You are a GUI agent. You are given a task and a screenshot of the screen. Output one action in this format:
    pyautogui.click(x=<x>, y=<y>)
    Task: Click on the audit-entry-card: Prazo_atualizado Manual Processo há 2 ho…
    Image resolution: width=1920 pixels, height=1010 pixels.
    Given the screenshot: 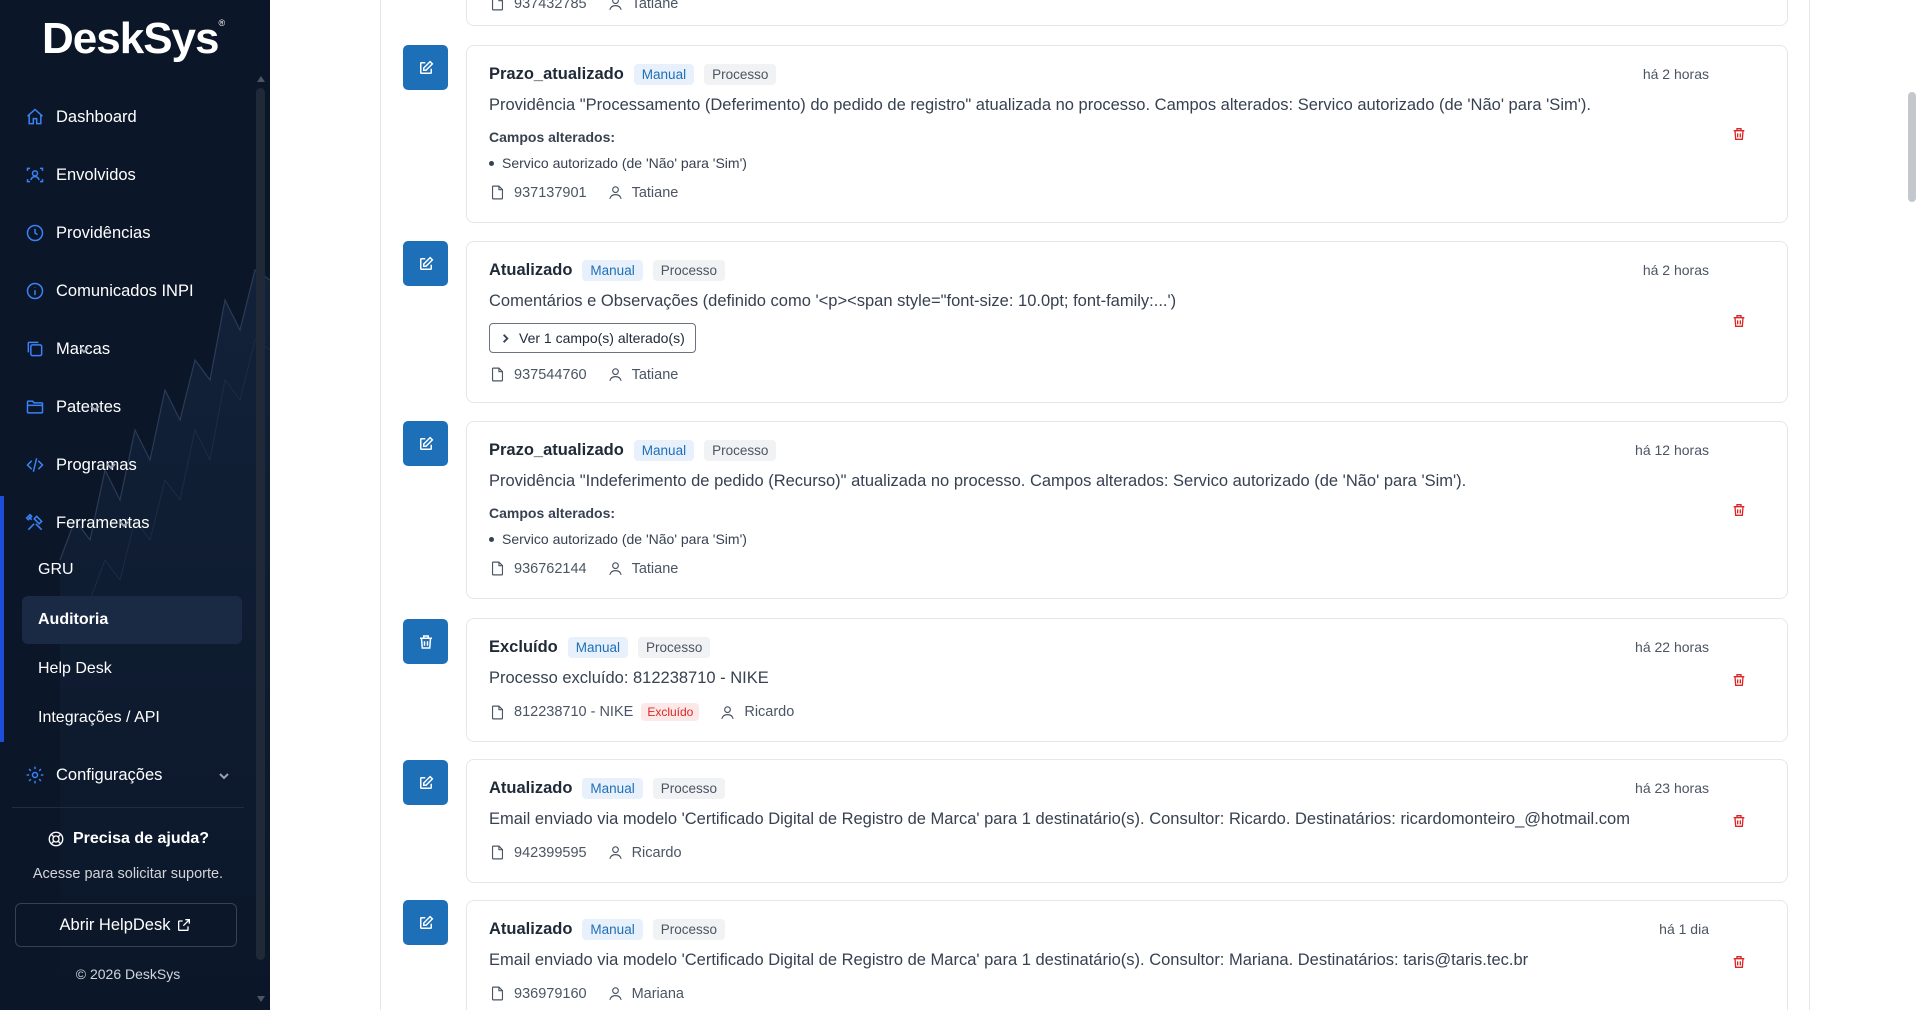 What is the action you would take?
    pyautogui.click(x=1127, y=134)
    